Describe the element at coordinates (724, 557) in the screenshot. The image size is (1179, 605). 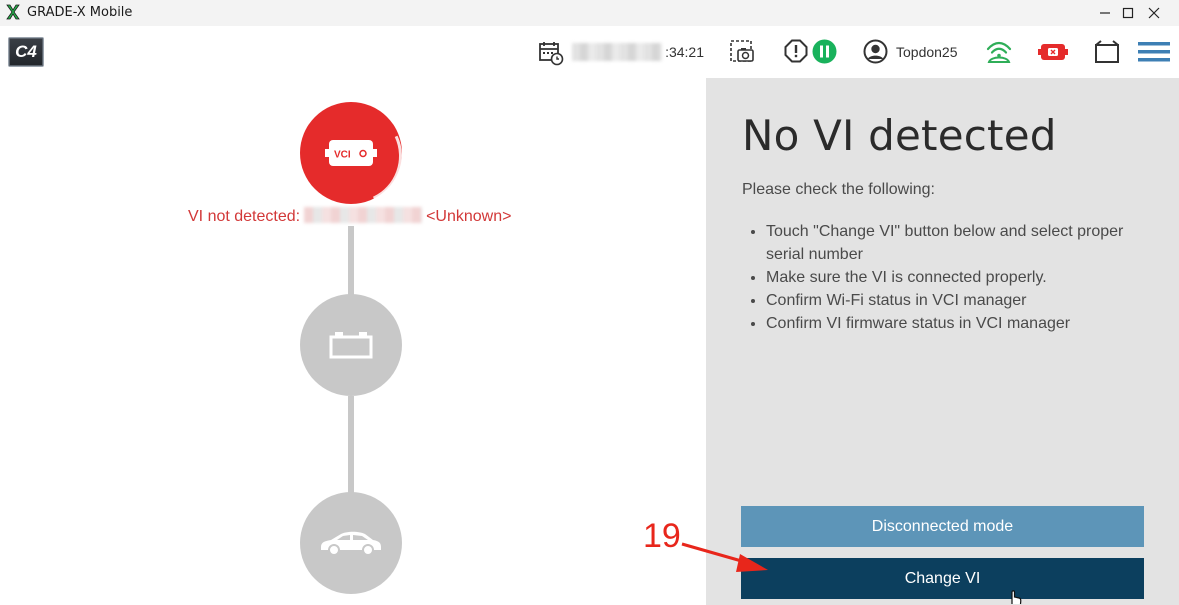
I see `annotation-arrow-icon` at that location.